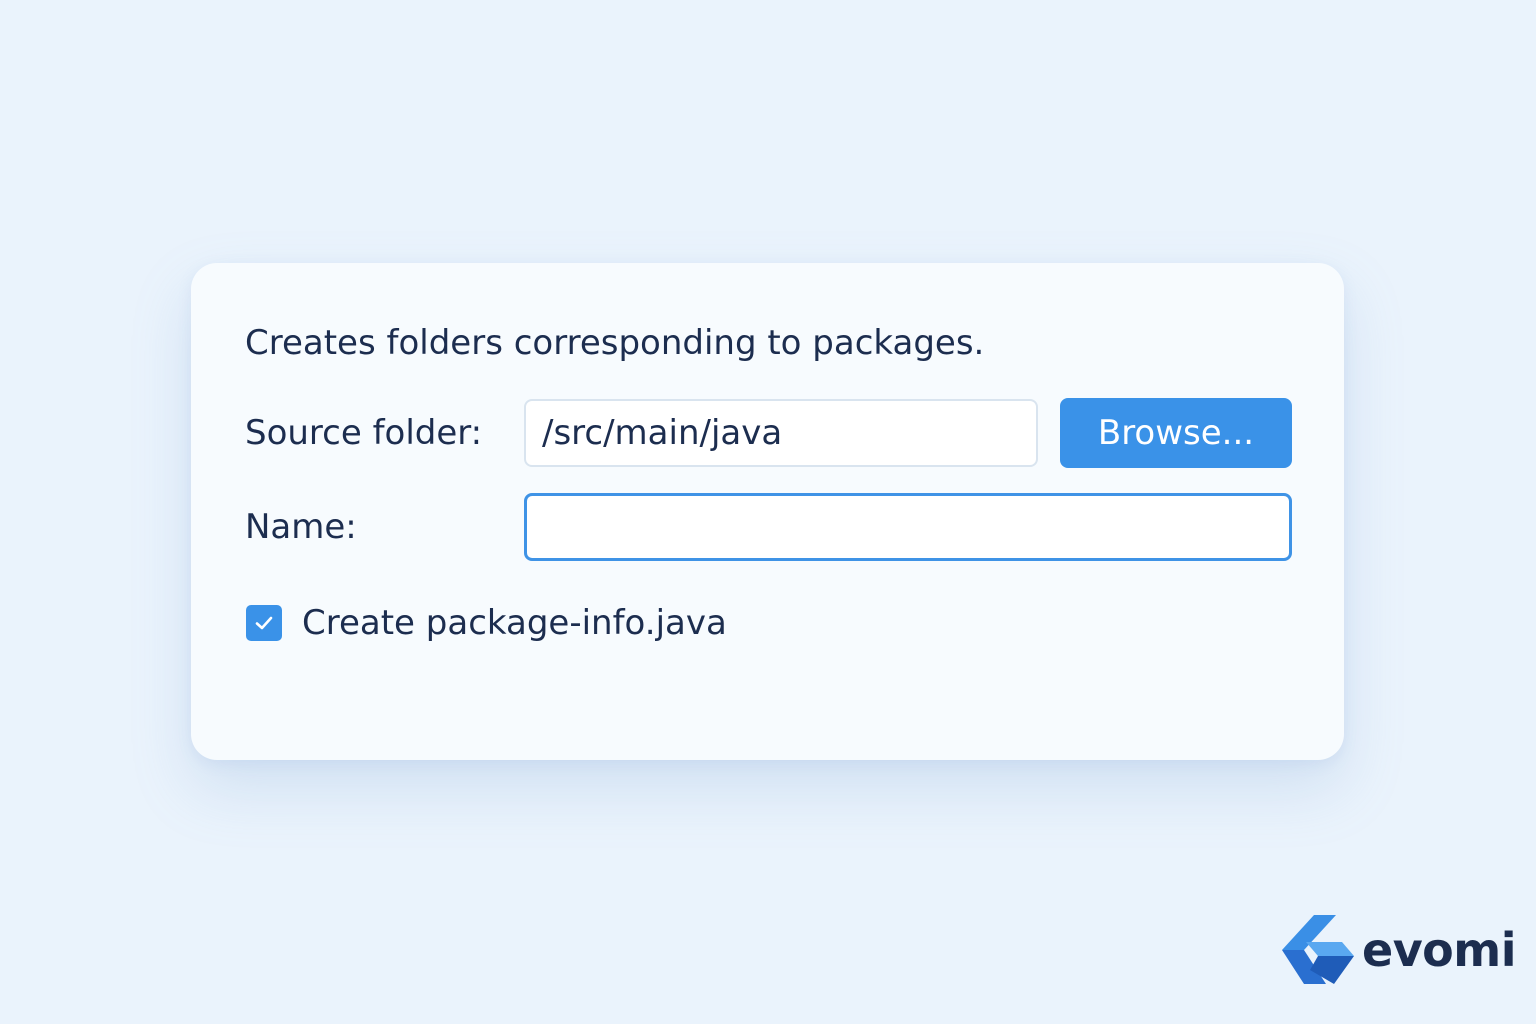 This screenshot has width=1536, height=1024. I want to click on source-folder-input, so click(781, 433).